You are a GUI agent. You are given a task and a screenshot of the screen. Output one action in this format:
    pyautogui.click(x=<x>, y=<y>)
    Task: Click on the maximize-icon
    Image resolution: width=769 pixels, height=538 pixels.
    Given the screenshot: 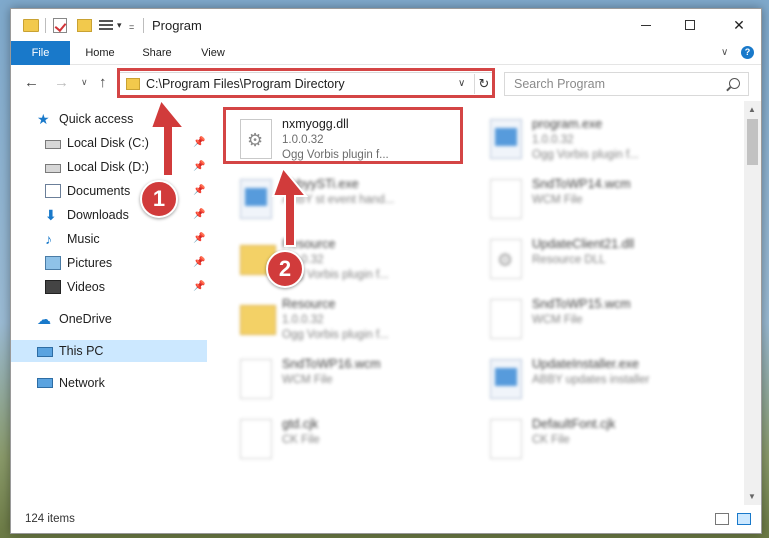 What is the action you would take?
    pyautogui.click(x=690, y=25)
    